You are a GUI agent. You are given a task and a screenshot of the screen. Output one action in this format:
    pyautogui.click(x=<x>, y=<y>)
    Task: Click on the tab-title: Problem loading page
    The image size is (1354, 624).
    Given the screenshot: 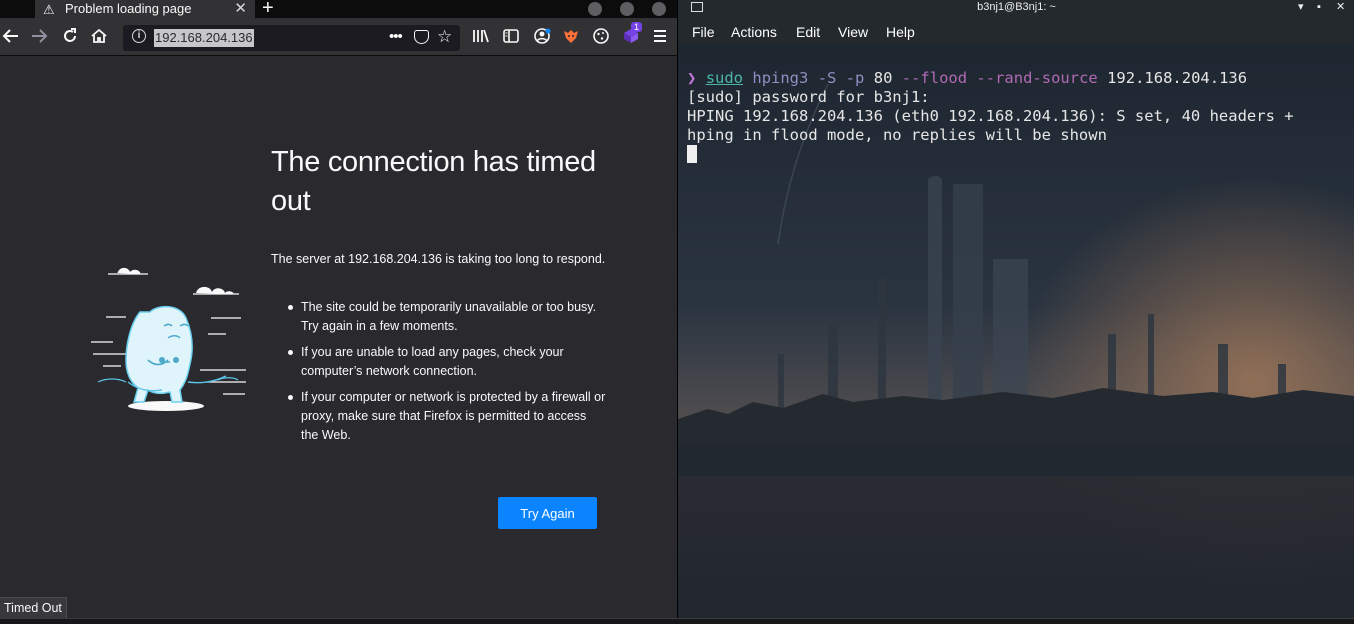 What is the action you would take?
    pyautogui.click(x=128, y=8)
    